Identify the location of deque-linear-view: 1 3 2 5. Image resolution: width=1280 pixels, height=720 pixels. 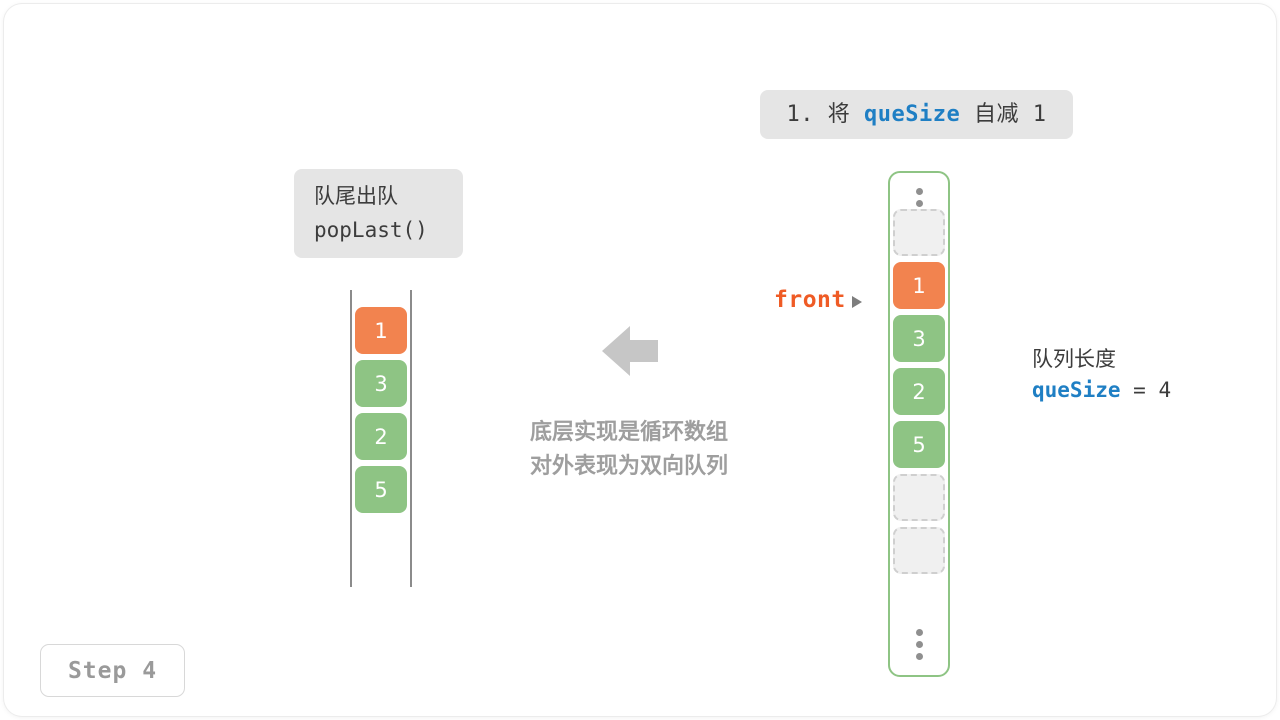
(381, 438).